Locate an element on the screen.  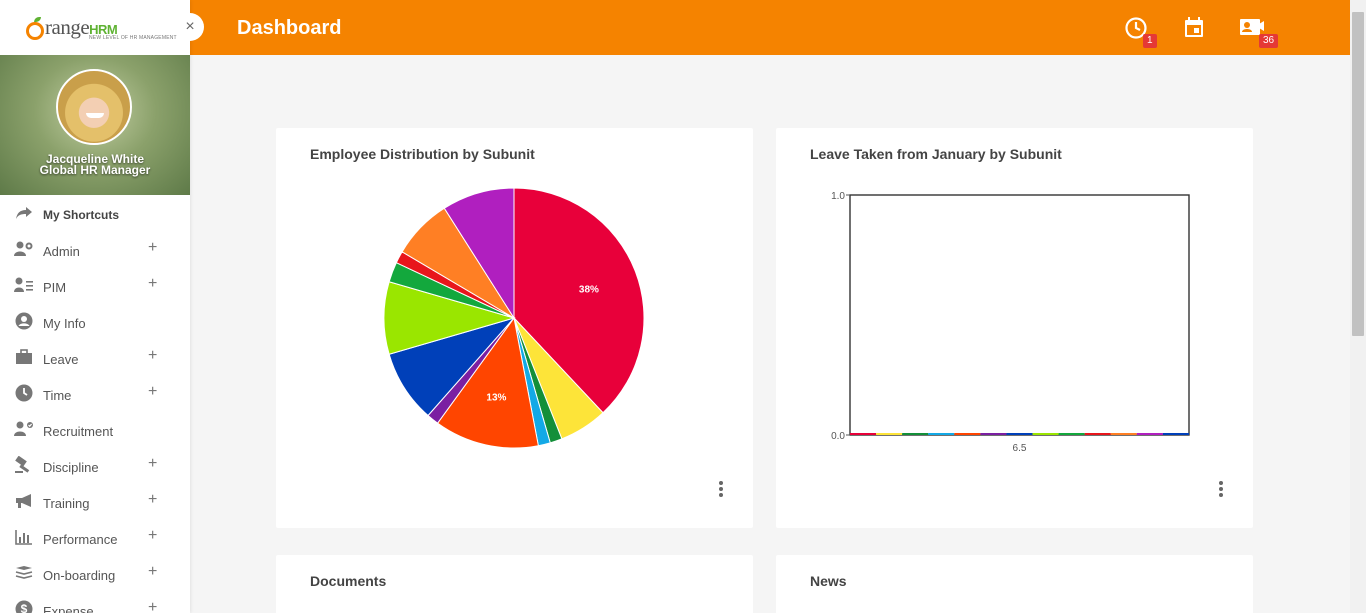
briefcase-icon is located at coordinates (24, 357).